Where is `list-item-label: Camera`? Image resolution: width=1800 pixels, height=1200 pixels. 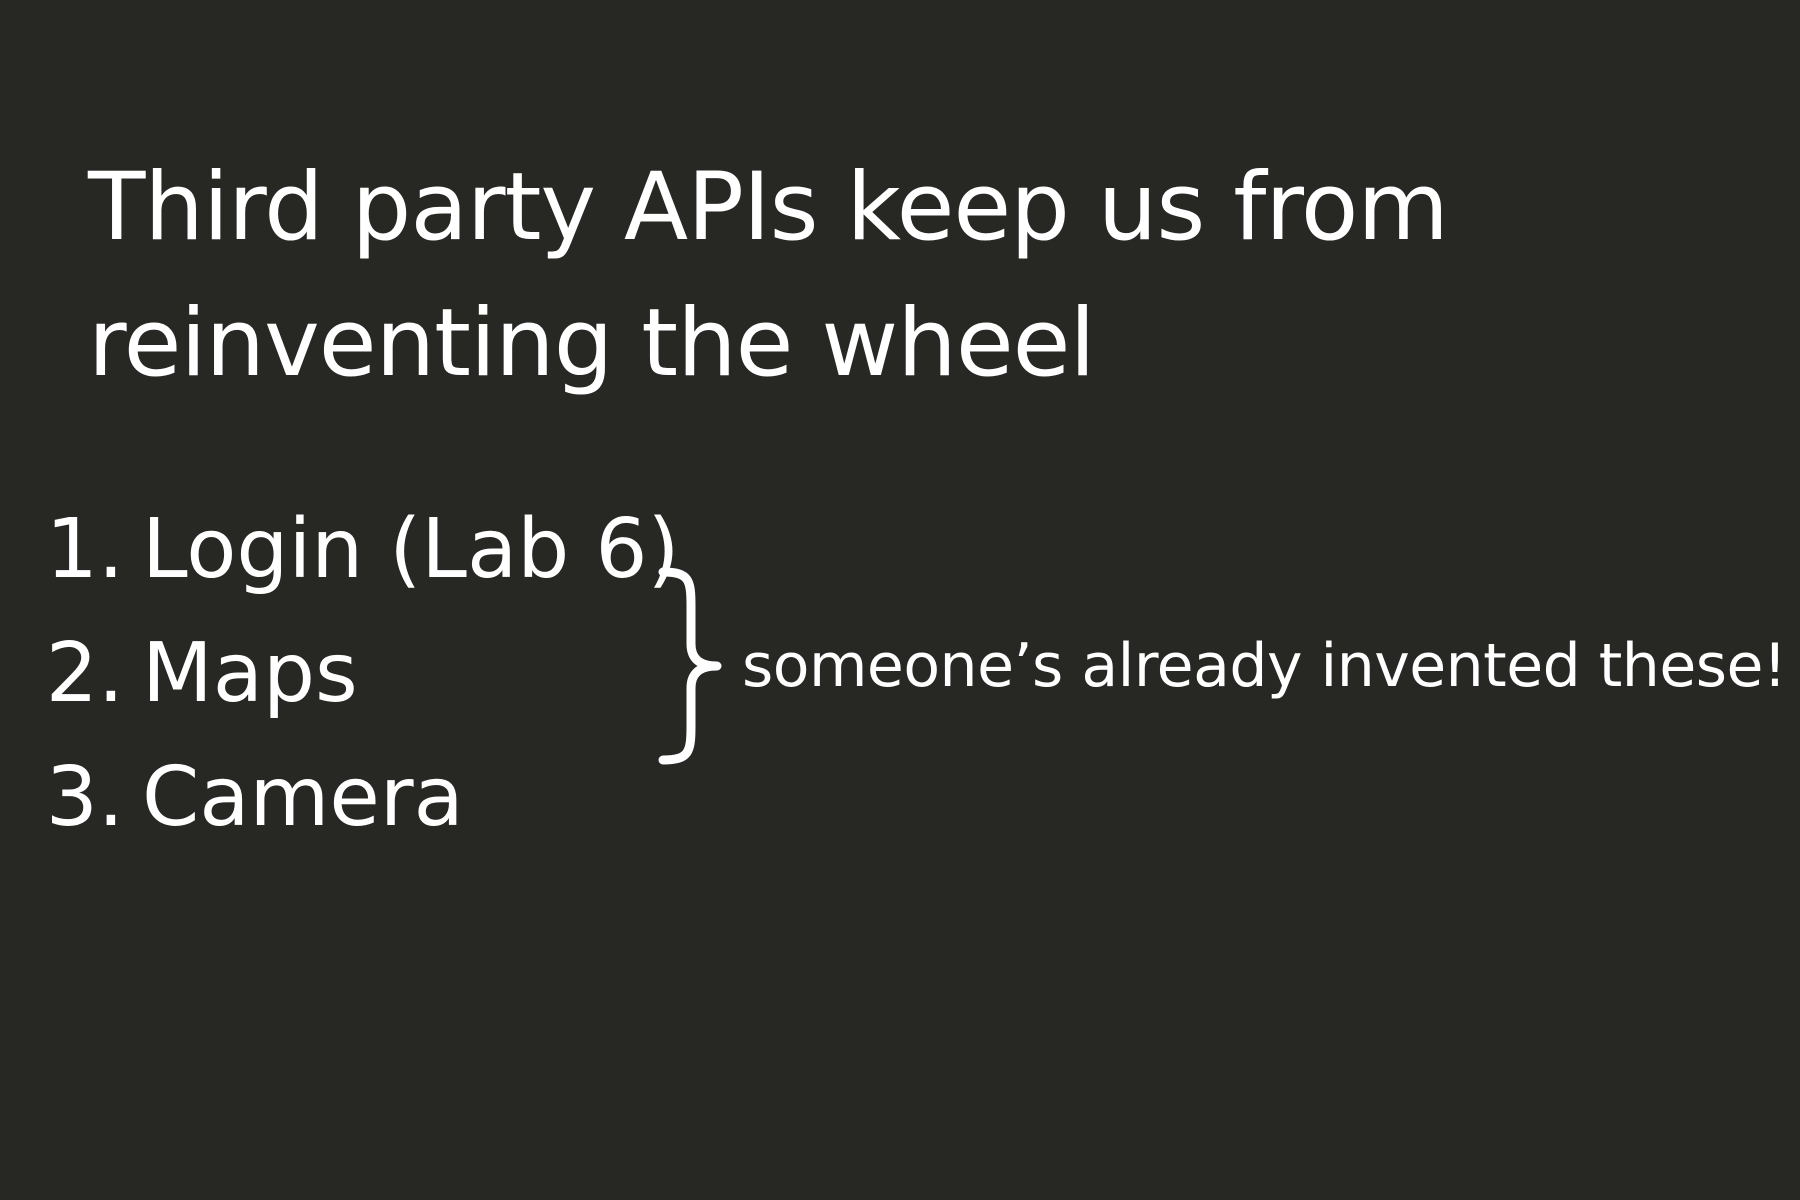 list-item-label: Camera is located at coordinates (303, 797).